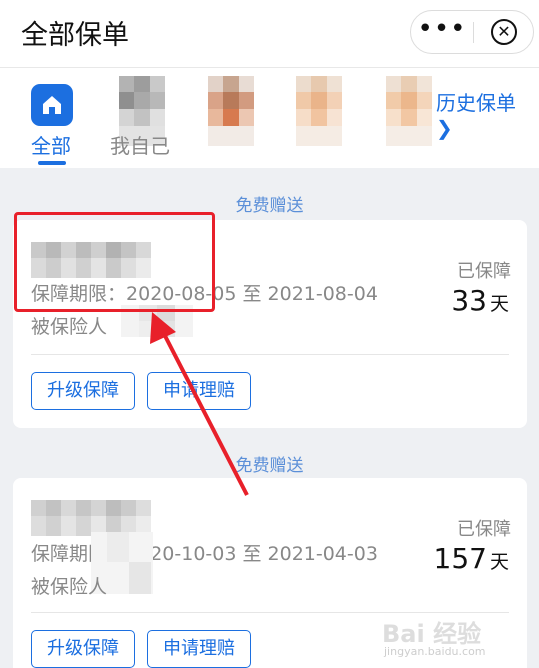  What do you see at coordinates (199, 404) in the screenshot?
I see `annotation-arrow` at bounding box center [199, 404].